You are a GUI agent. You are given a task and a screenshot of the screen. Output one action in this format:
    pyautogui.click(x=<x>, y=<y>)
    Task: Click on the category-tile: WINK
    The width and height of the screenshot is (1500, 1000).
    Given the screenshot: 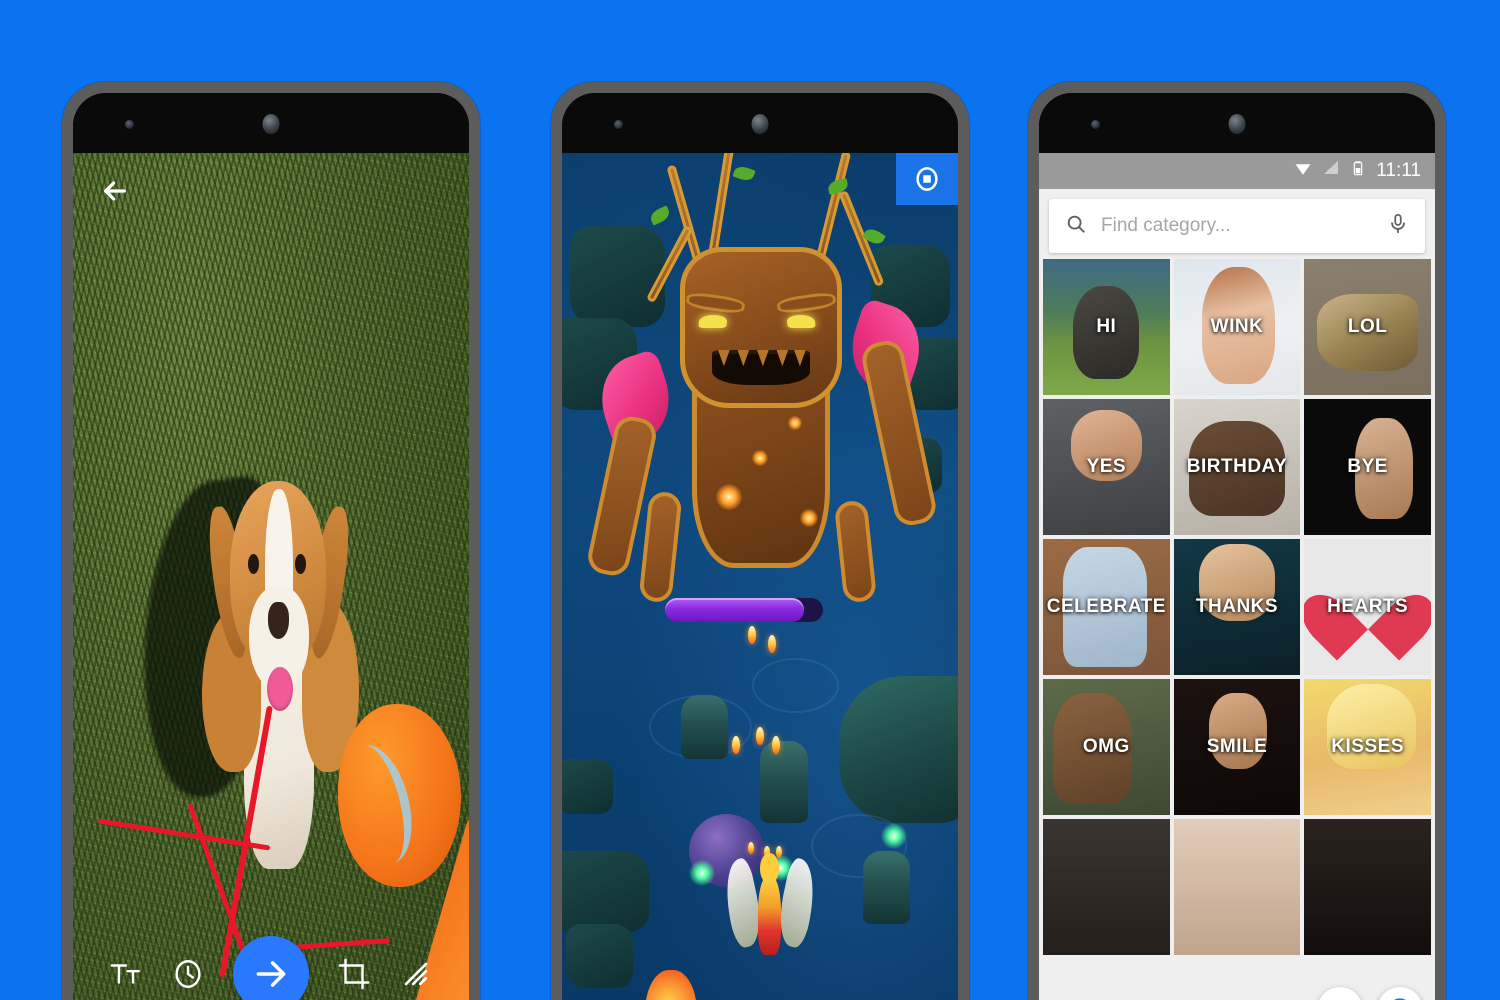 What is the action you would take?
    pyautogui.click(x=1237, y=327)
    